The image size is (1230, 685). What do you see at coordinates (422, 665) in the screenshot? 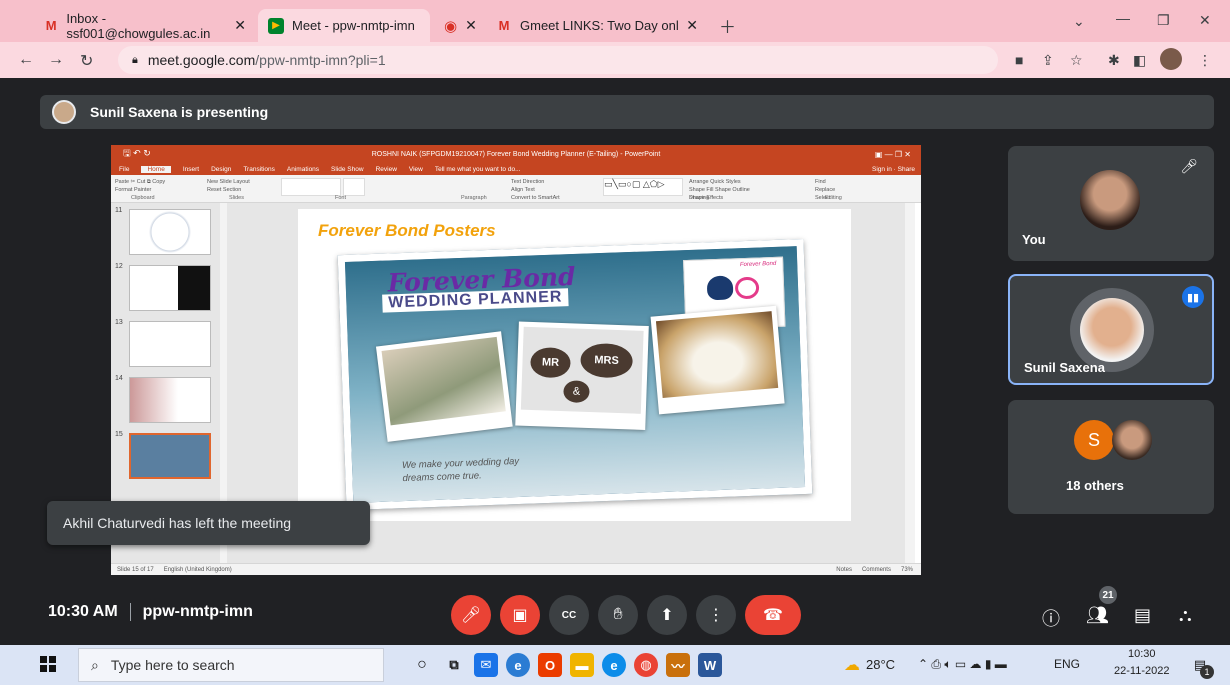
I see `cortana-icon: ○` at bounding box center [422, 665].